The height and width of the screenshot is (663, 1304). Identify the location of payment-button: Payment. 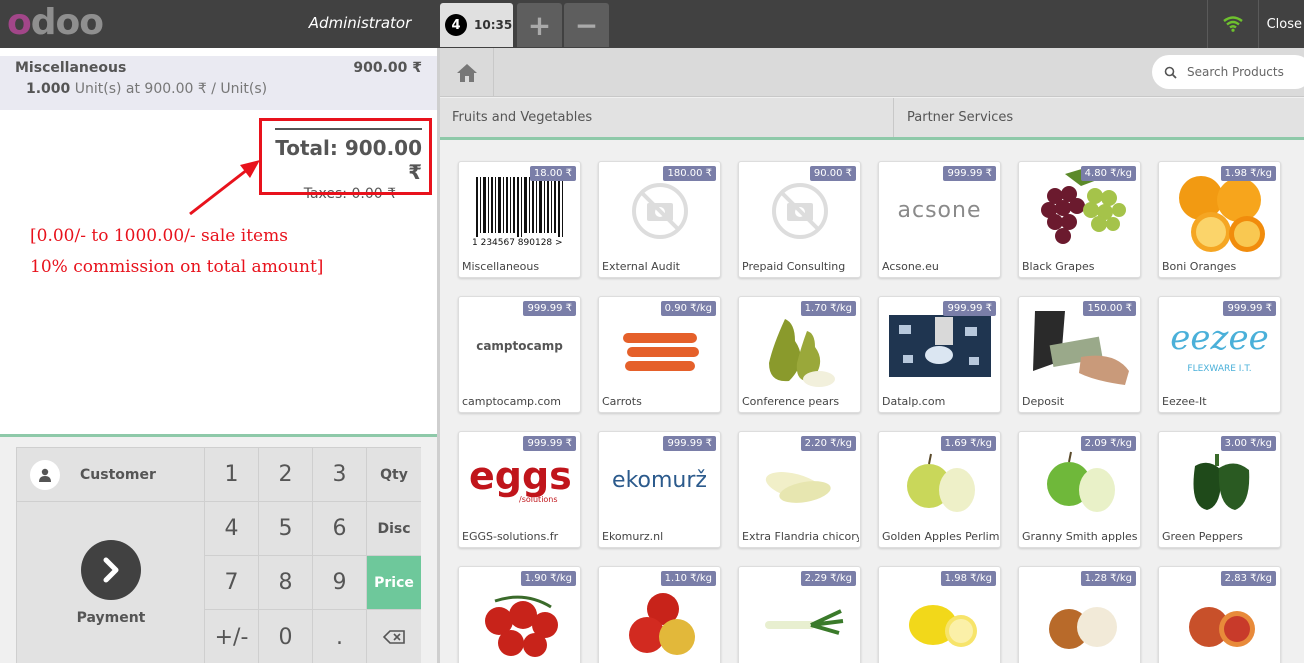
(111, 582).